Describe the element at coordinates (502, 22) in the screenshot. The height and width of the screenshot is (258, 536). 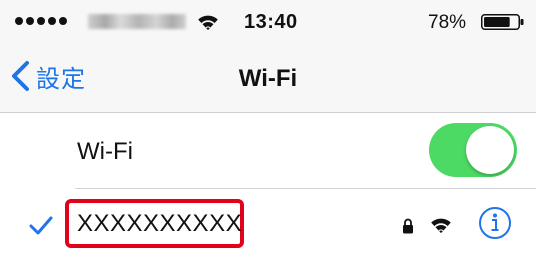
I see `battery-icon` at that location.